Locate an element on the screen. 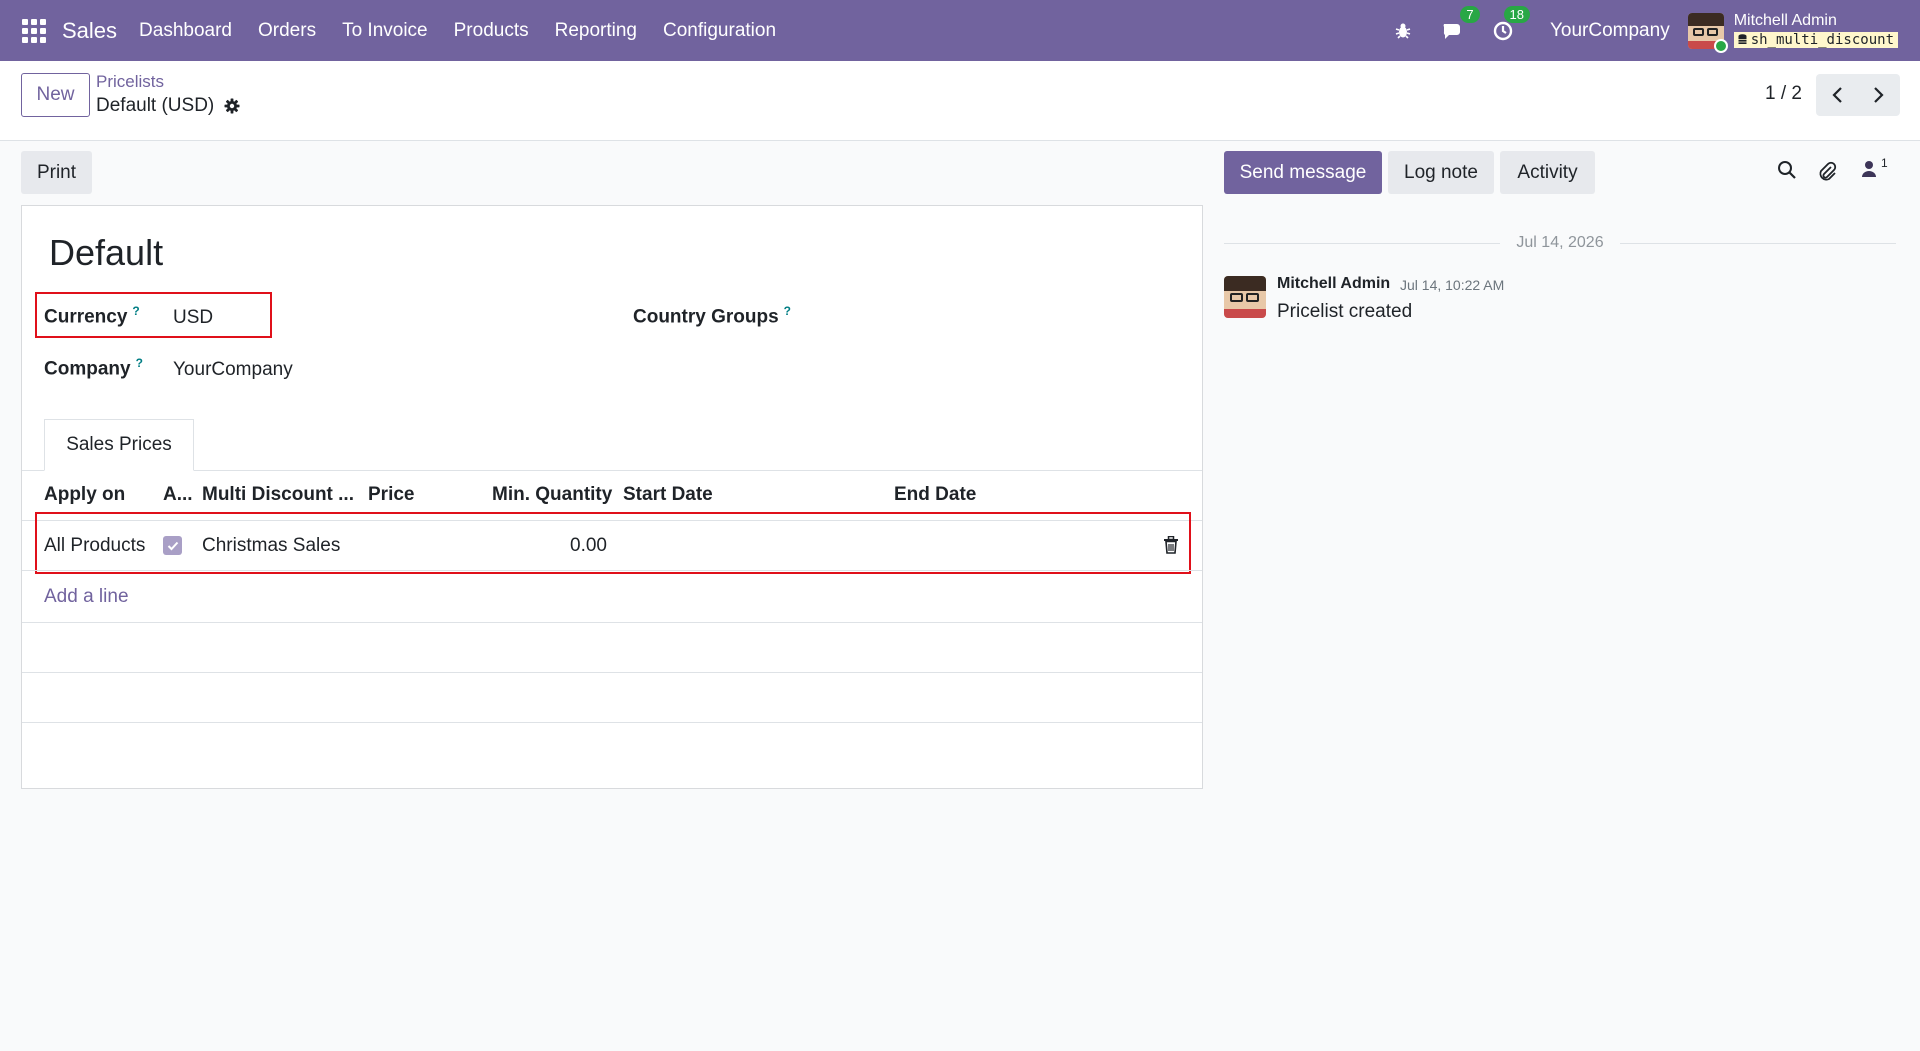  pager-value: 1 / 2 is located at coordinates (1783, 94).